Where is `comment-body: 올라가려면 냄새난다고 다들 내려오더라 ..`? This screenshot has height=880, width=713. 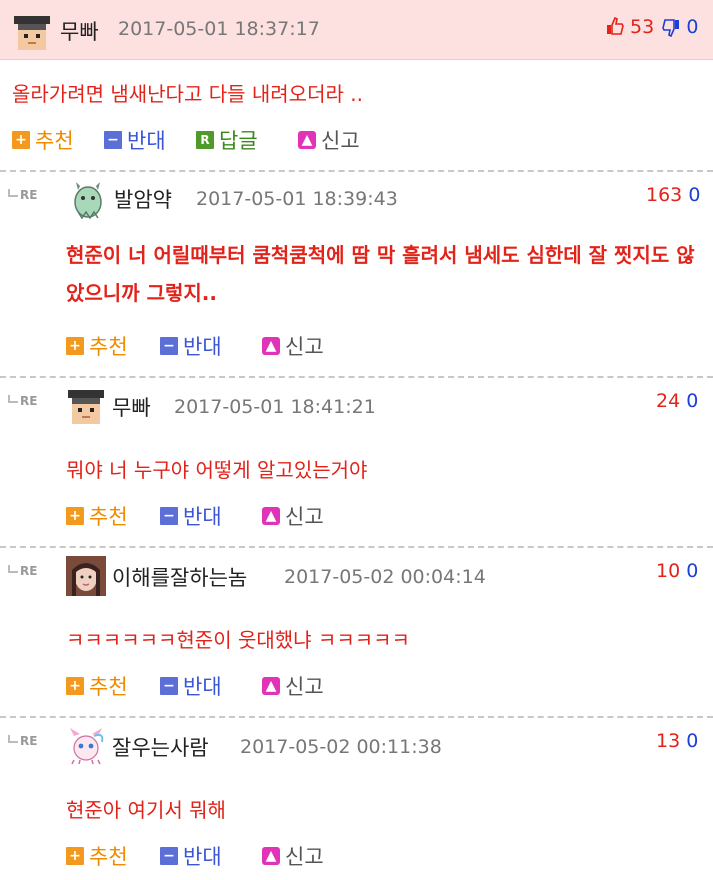 comment-body: 올라가려면 냄새난다고 다들 내려오더라 .. is located at coordinates (187, 94).